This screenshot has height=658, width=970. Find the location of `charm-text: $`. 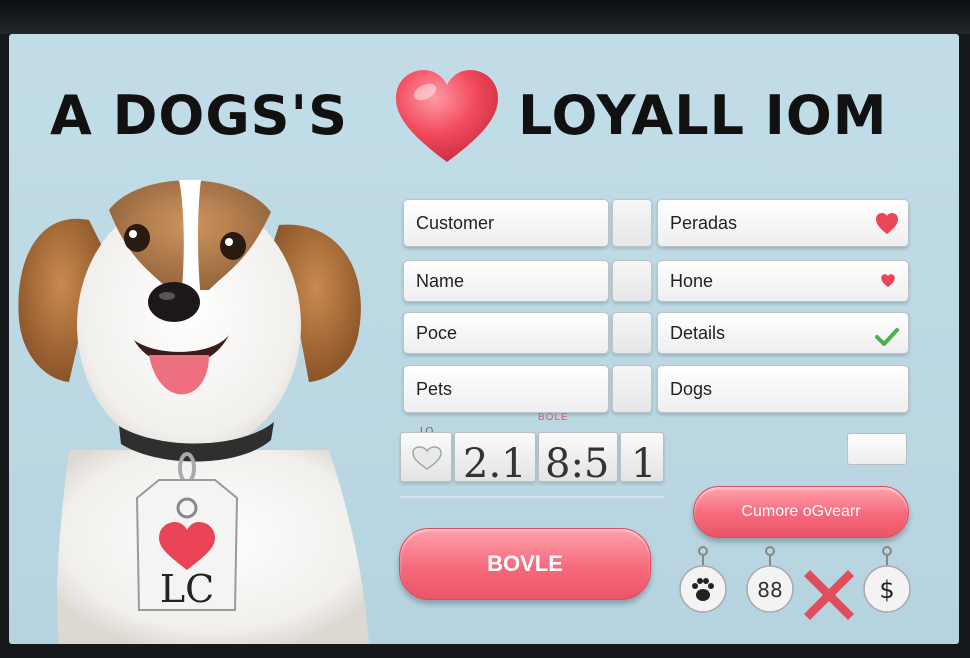

charm-text: $ is located at coordinates (886, 590).